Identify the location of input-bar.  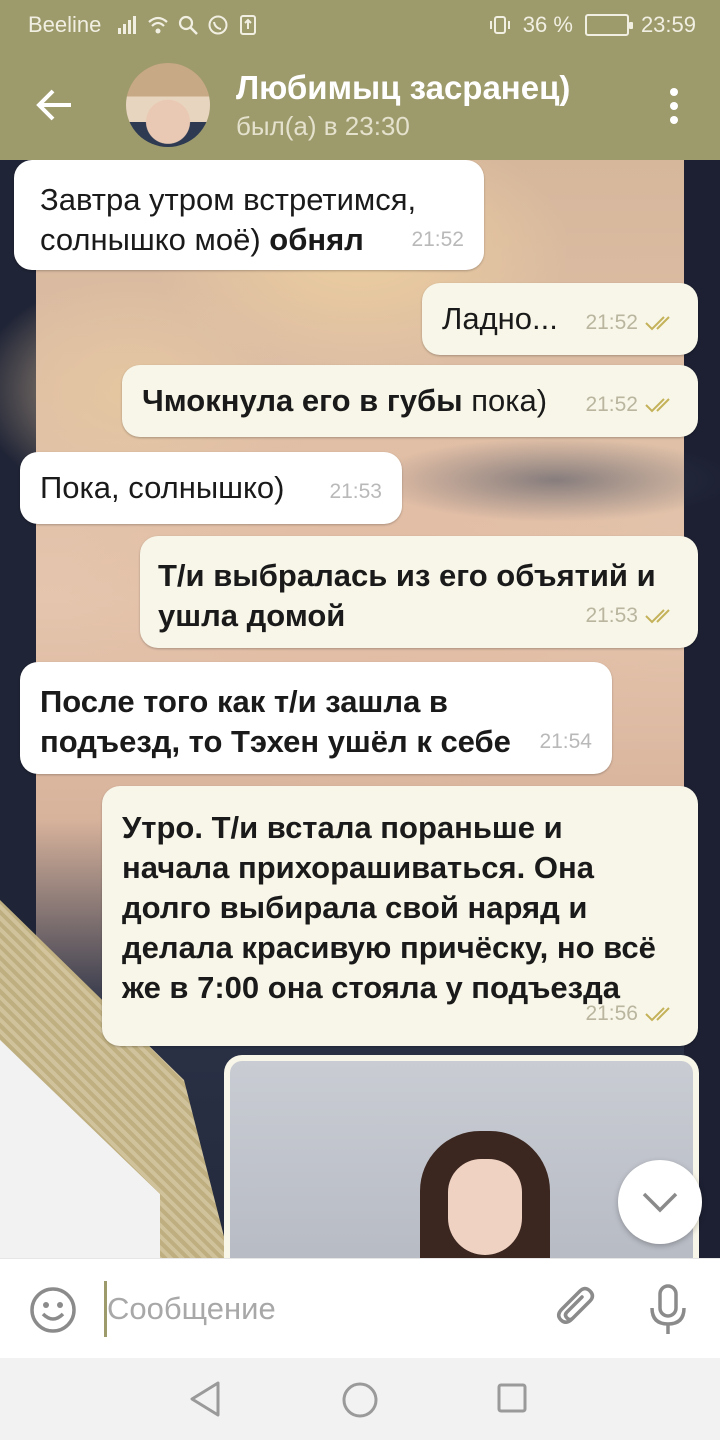
(360, 1308).